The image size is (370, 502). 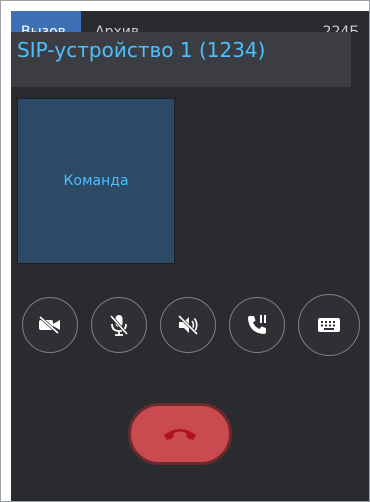 I want to click on speaker-off-icon, so click(x=188, y=325).